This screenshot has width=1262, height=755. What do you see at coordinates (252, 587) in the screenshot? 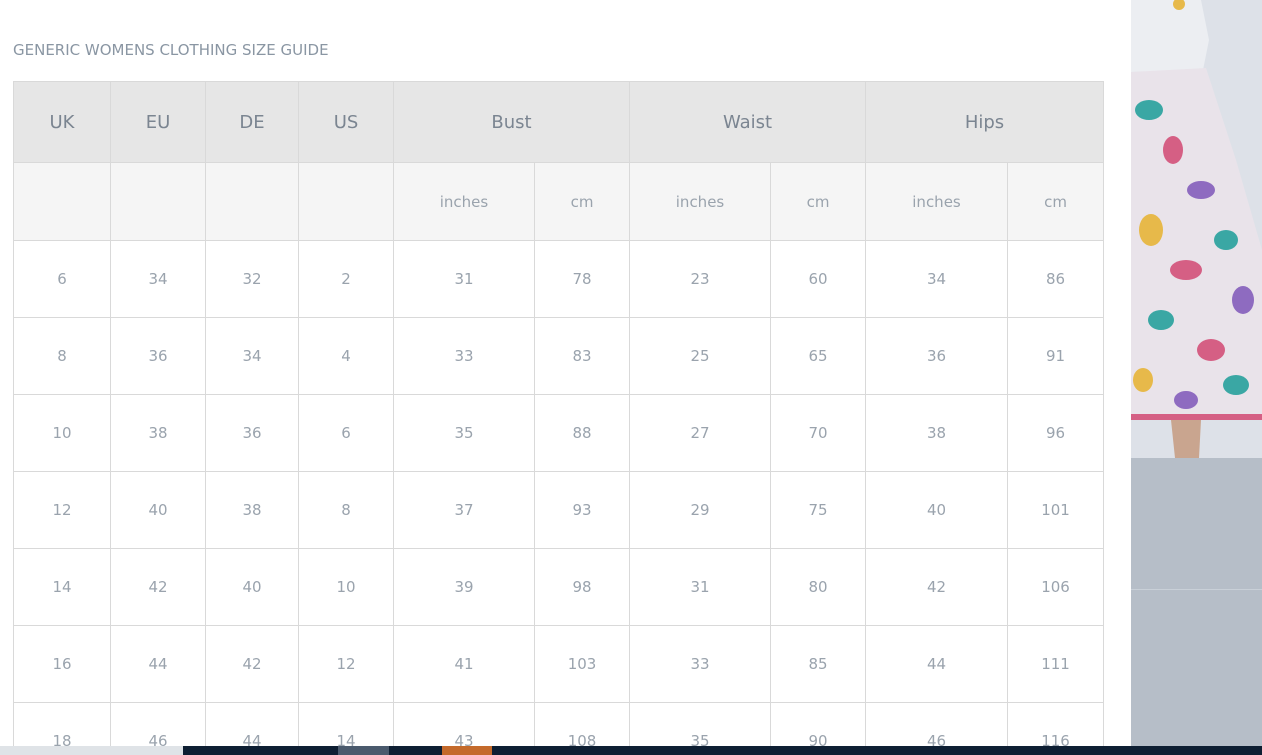
I see `cell-de: 40` at bounding box center [252, 587].